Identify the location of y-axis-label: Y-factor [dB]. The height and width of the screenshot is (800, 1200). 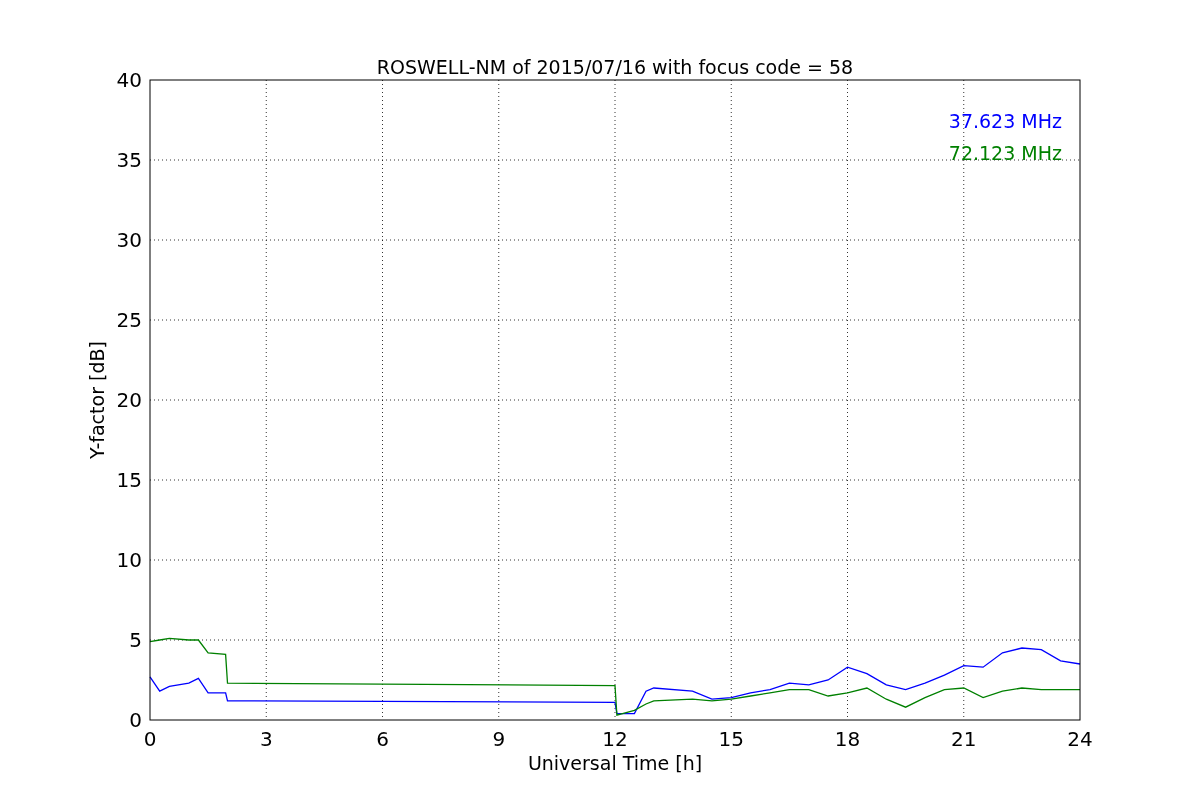
(97, 400).